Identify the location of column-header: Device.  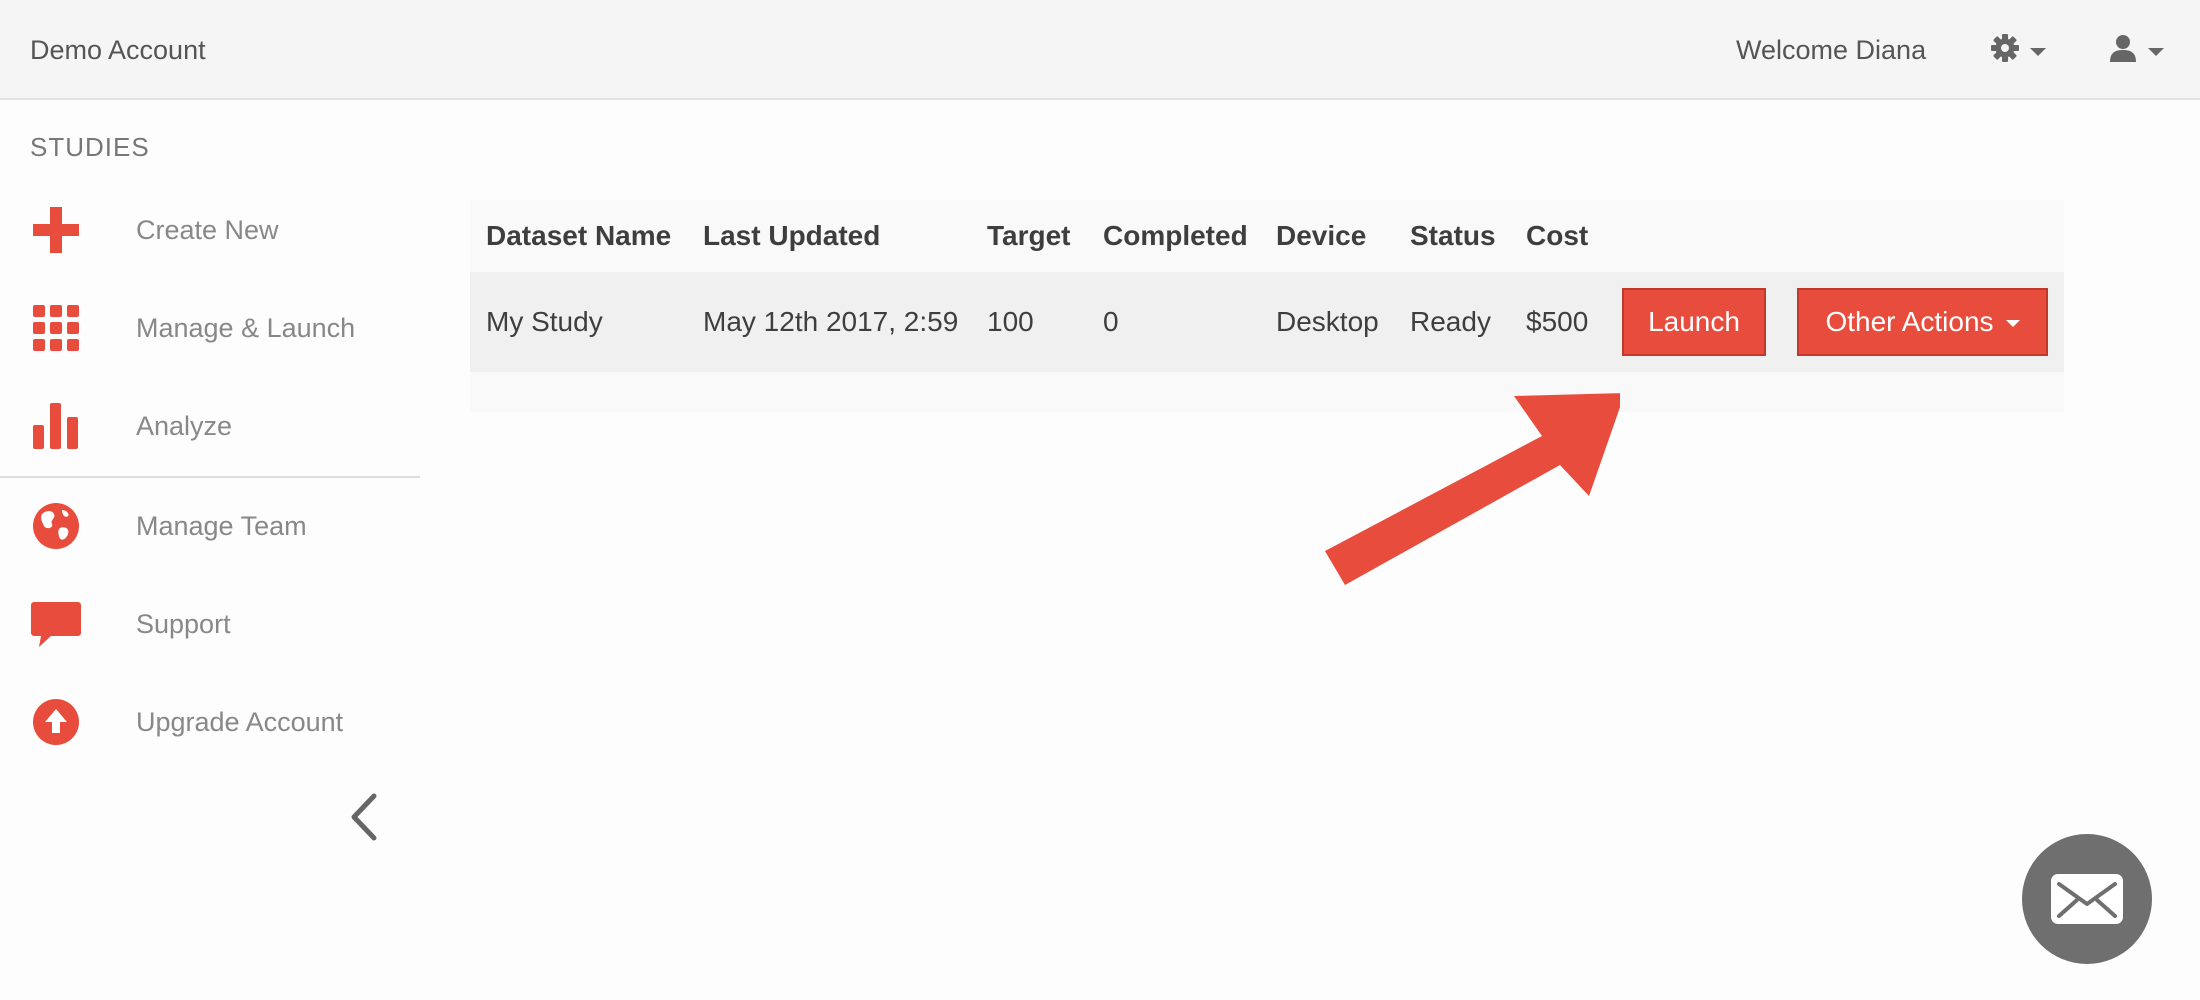
(1321, 235).